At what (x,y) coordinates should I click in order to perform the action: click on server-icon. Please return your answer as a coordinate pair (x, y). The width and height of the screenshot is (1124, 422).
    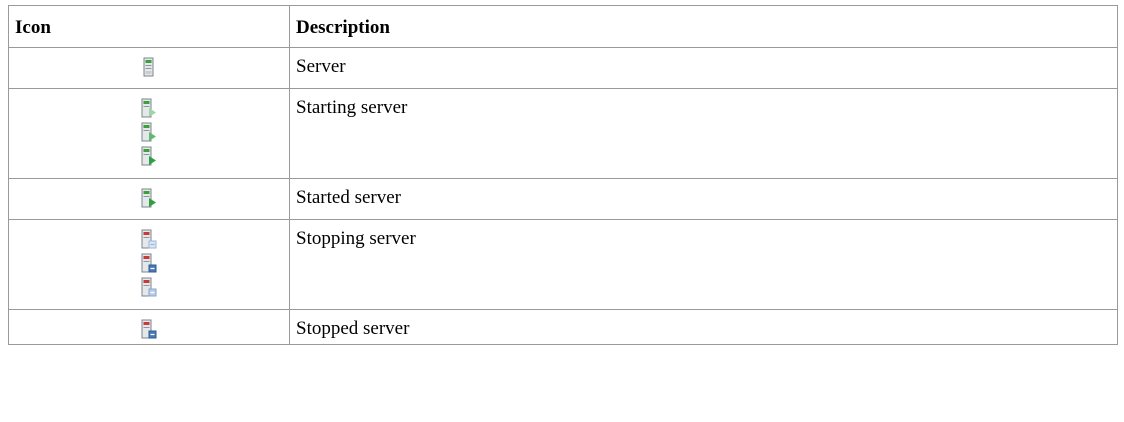
    Looking at the image, I should click on (149, 67).